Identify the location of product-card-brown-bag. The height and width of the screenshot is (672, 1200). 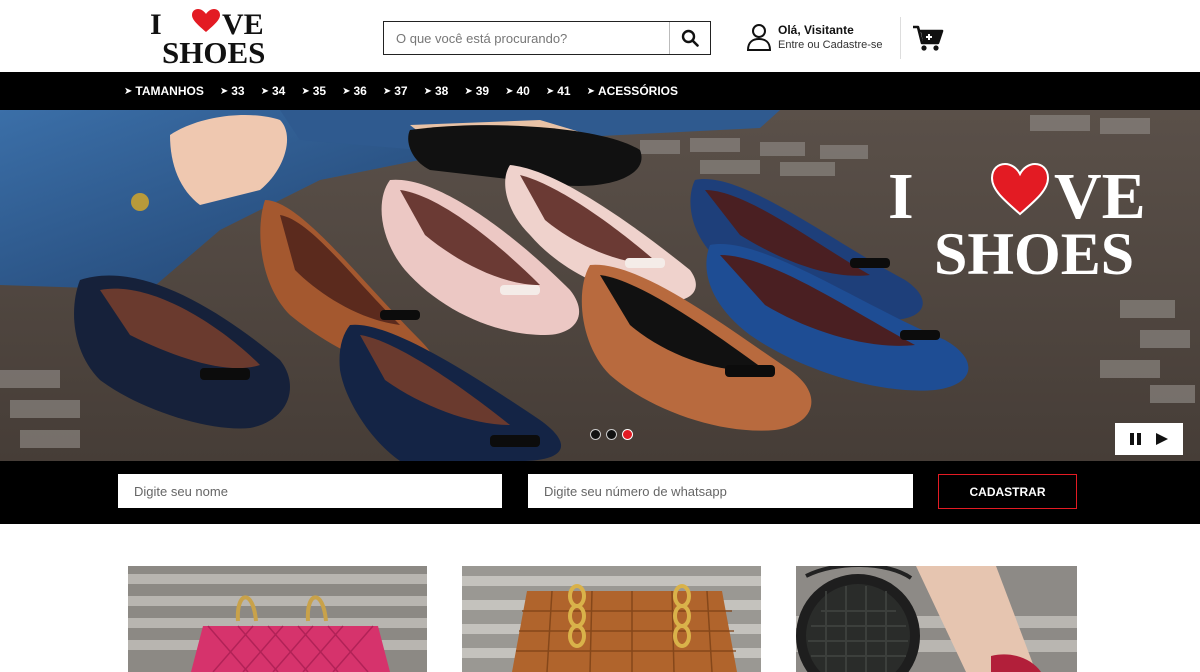
(611, 619).